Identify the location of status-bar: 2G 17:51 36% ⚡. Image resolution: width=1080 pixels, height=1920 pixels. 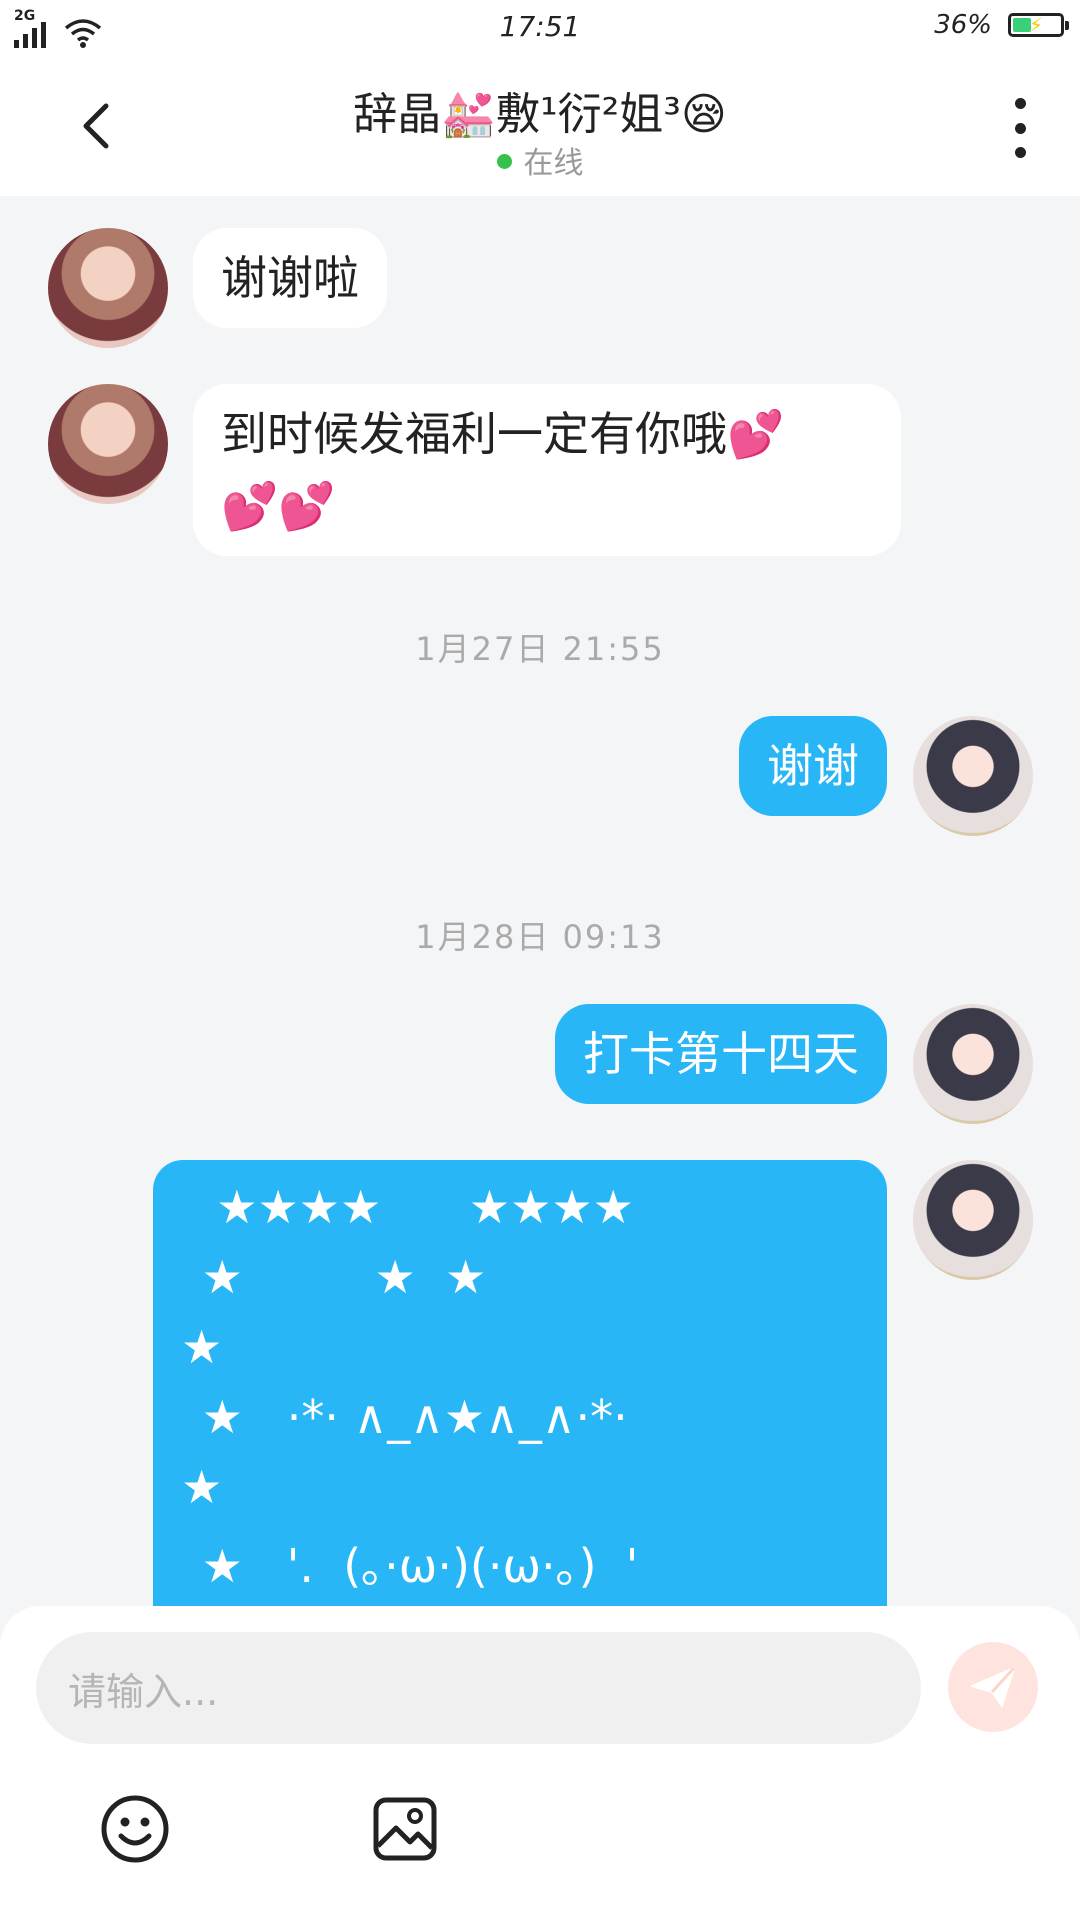
(540, 30).